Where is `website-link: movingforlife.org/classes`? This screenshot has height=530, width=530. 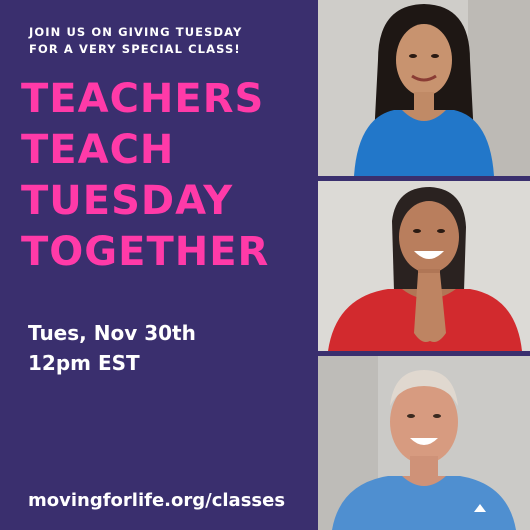 website-link: movingforlife.org/classes is located at coordinates (156, 500).